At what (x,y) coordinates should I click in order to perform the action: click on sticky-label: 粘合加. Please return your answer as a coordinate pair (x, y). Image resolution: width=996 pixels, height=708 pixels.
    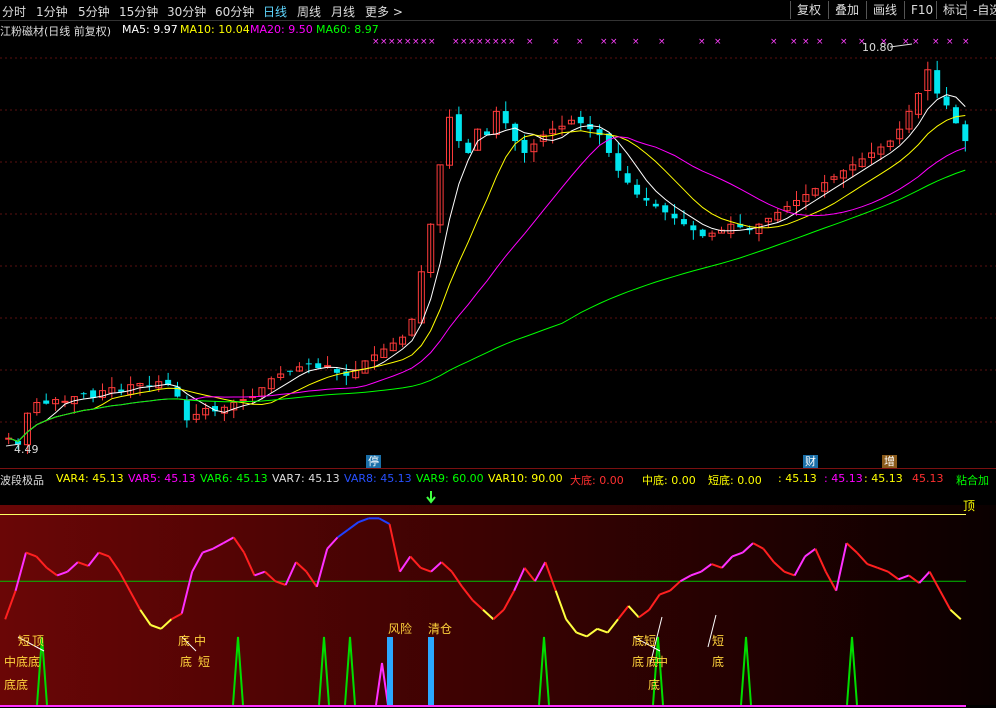
    Looking at the image, I should click on (972, 480).